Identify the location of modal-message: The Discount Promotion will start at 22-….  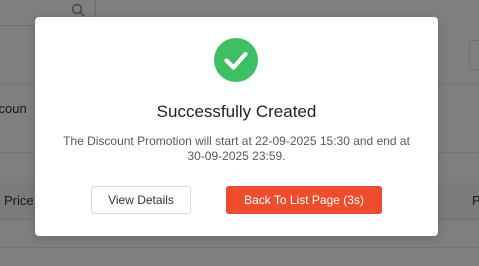
(236, 148).